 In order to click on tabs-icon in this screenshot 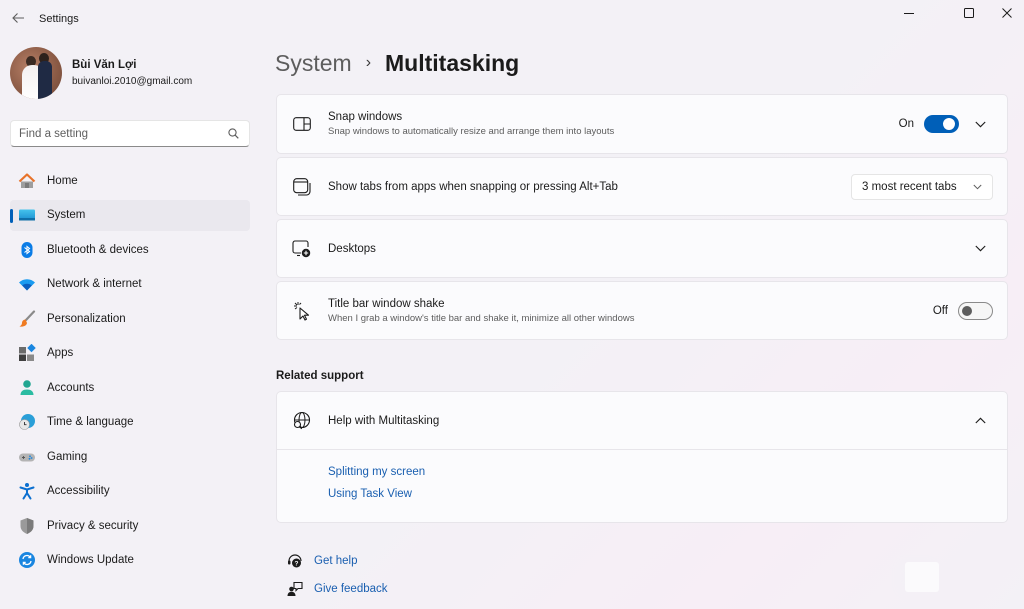, I will do `click(302, 187)`.